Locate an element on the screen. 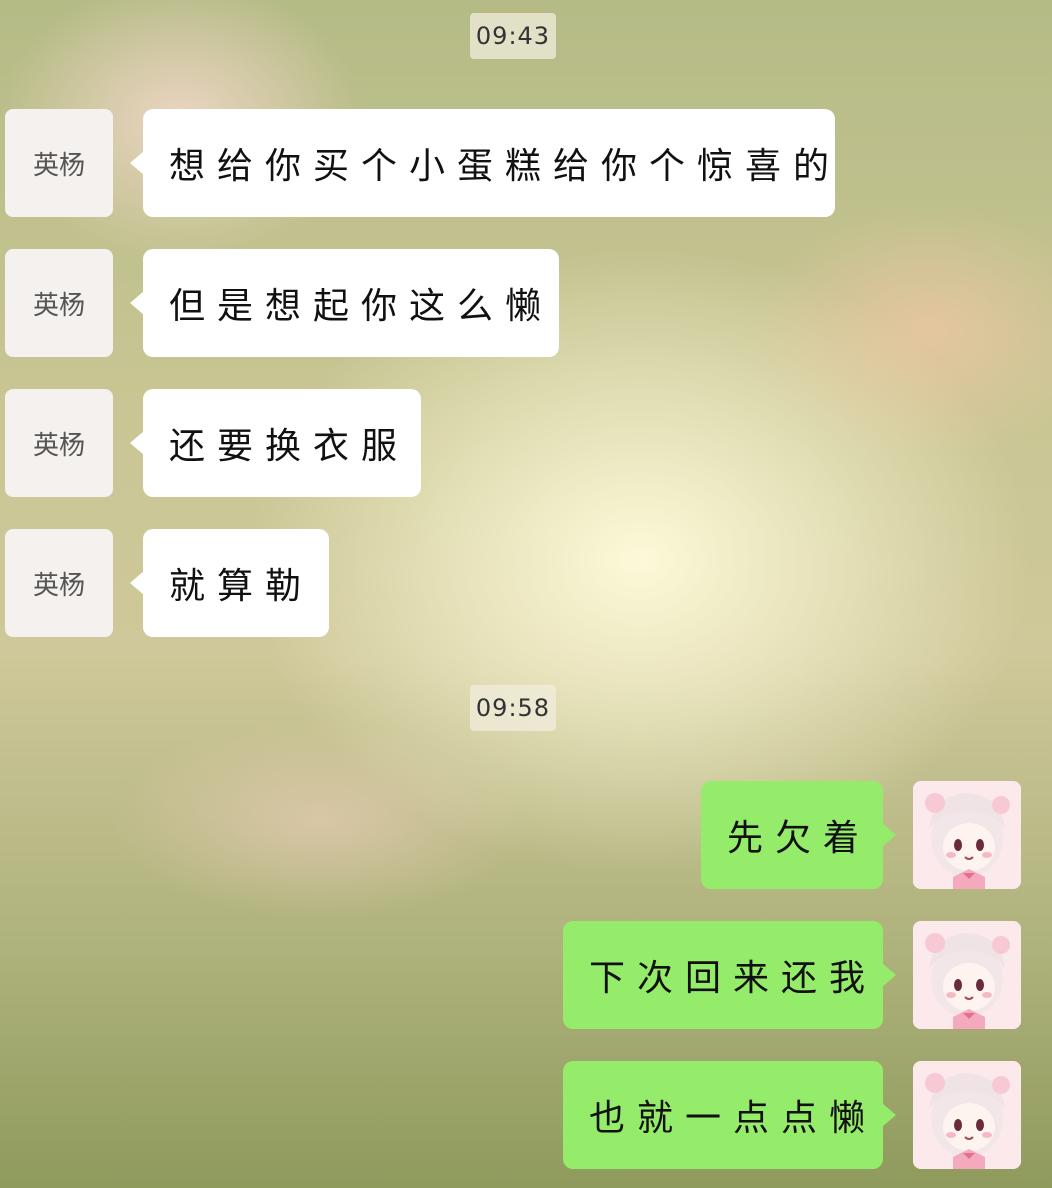  received-message-bubble: 想给你买个小蛋糕给你个惊喜的 is located at coordinates (482, 163).